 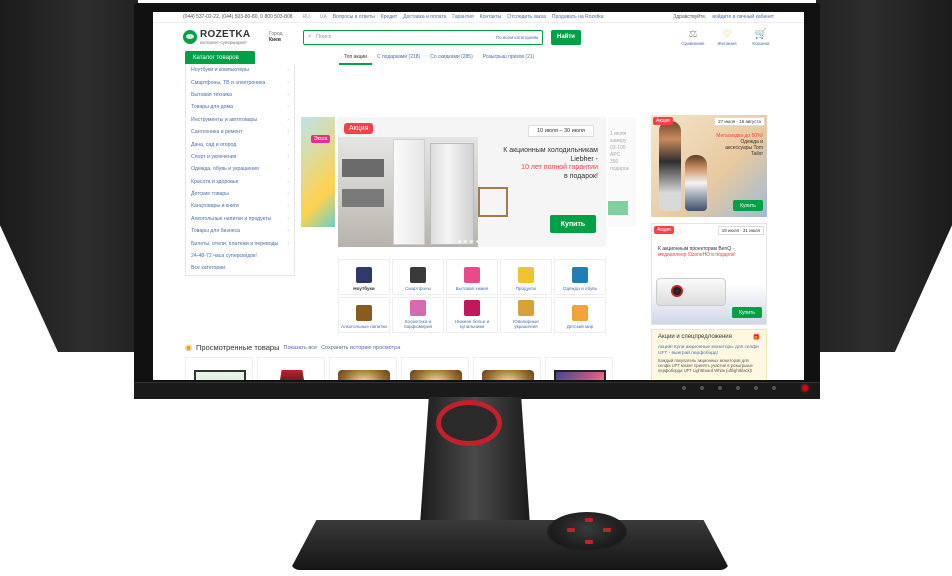 What do you see at coordinates (291, 368) in the screenshot?
I see `viewed-item-chair` at bounding box center [291, 368].